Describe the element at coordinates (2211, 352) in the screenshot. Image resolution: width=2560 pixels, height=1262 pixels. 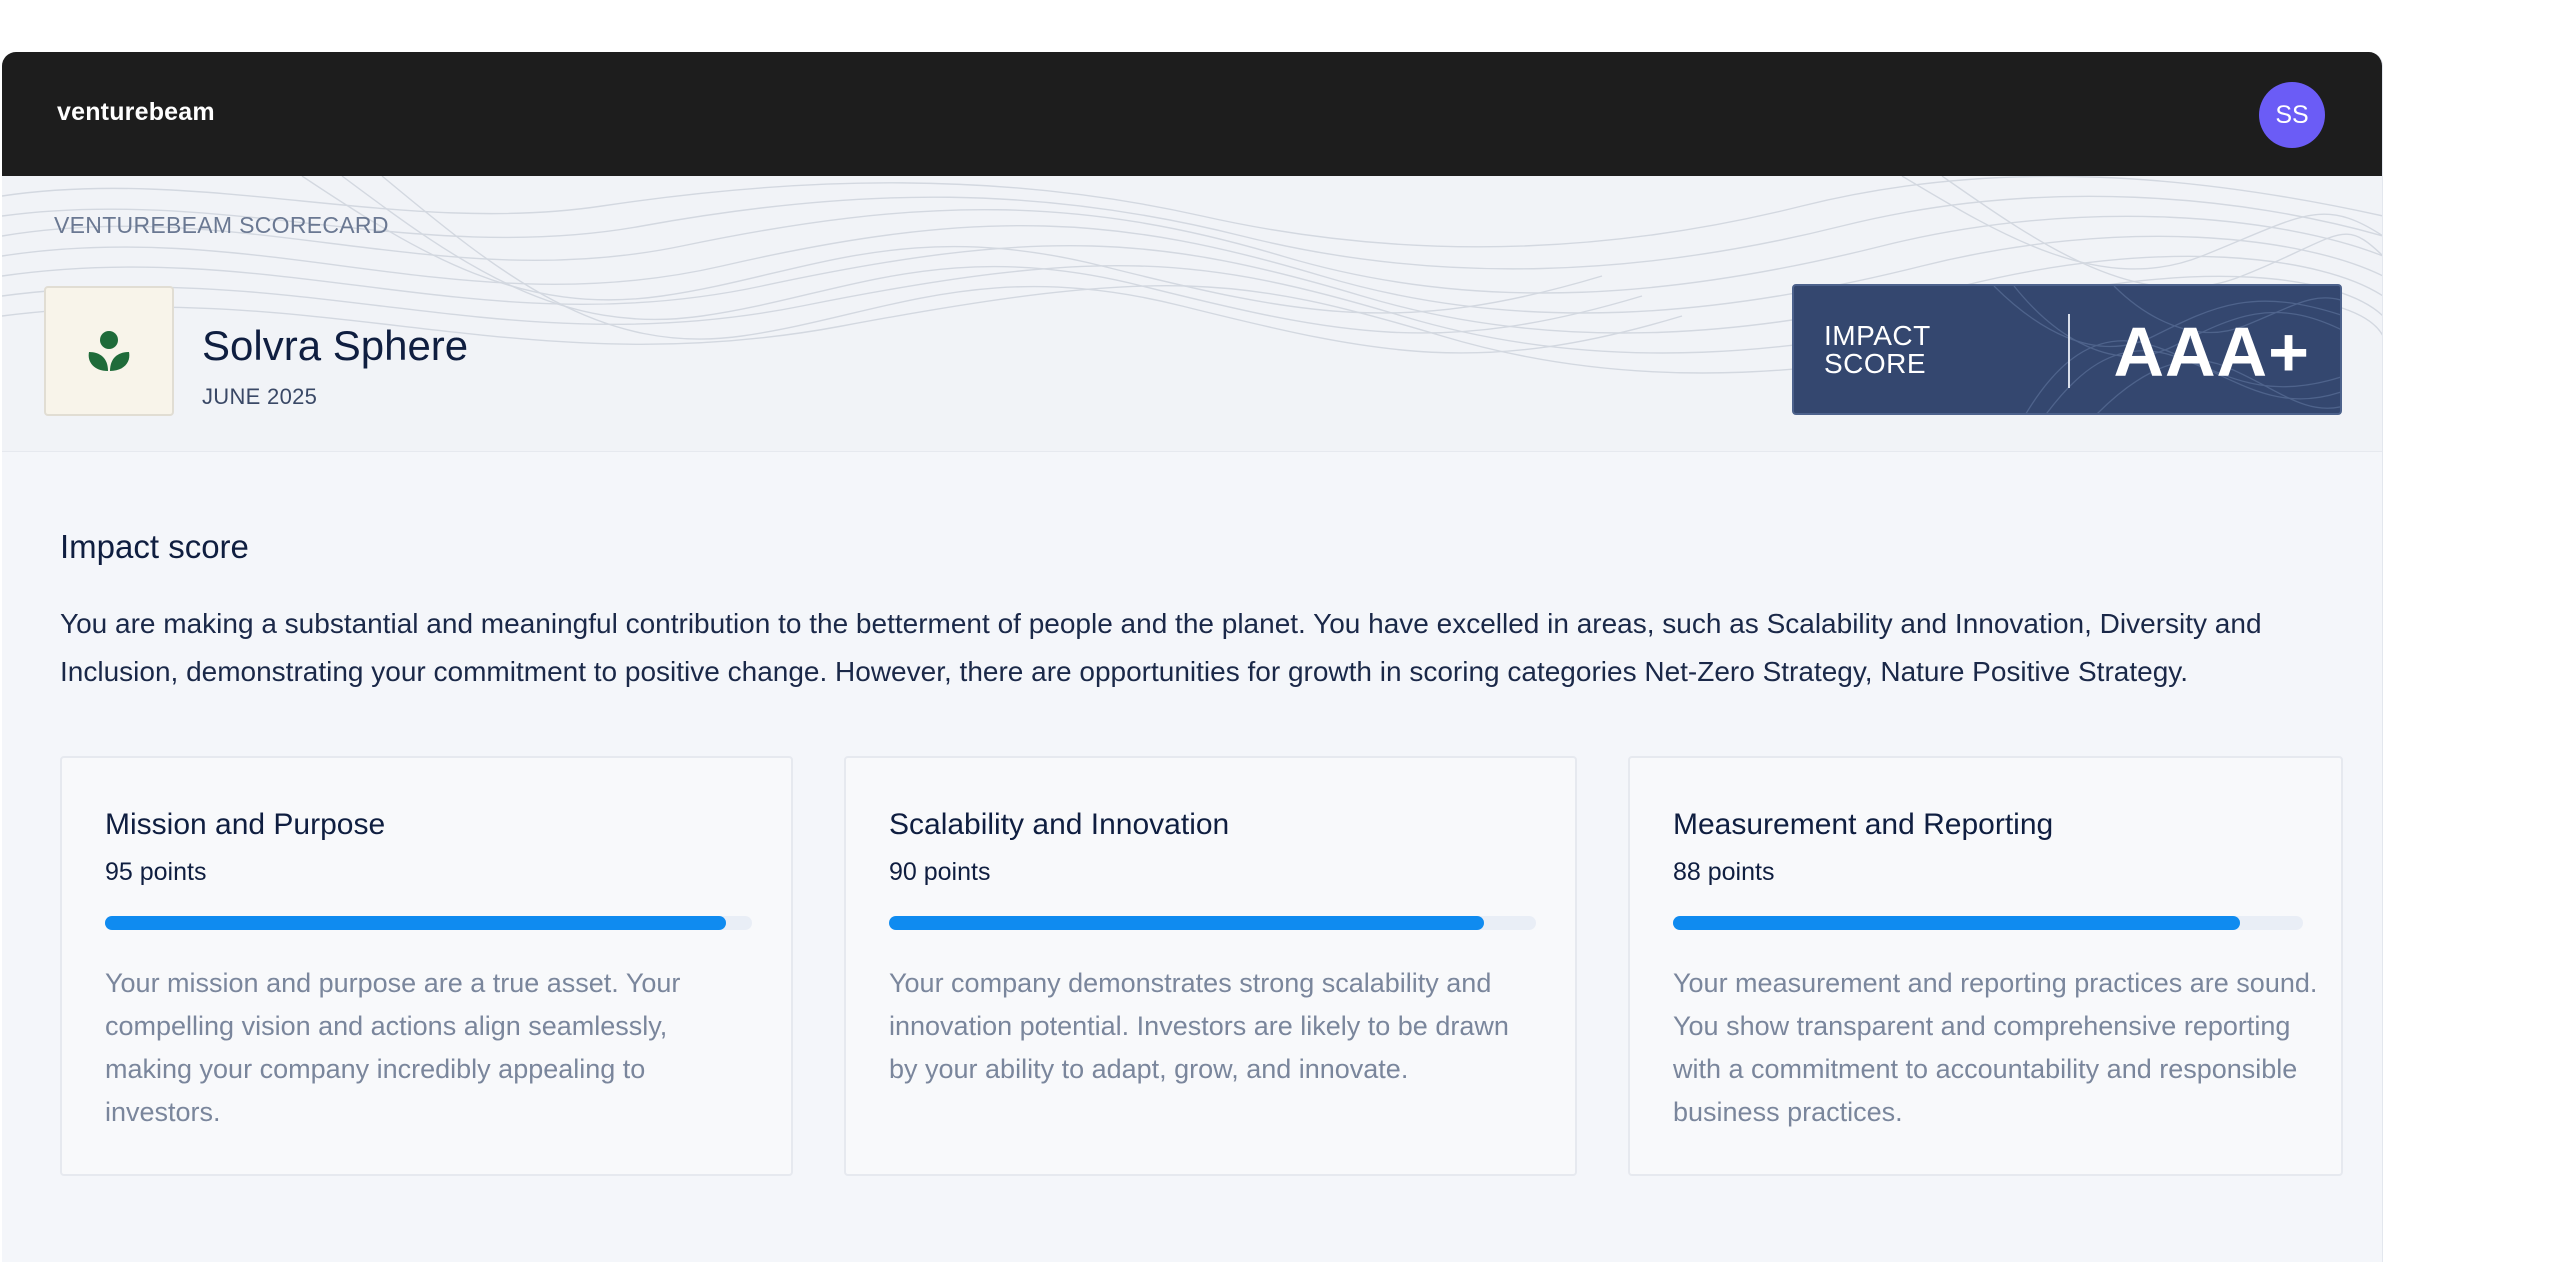
I see `impact-score-value: AAA+` at that location.